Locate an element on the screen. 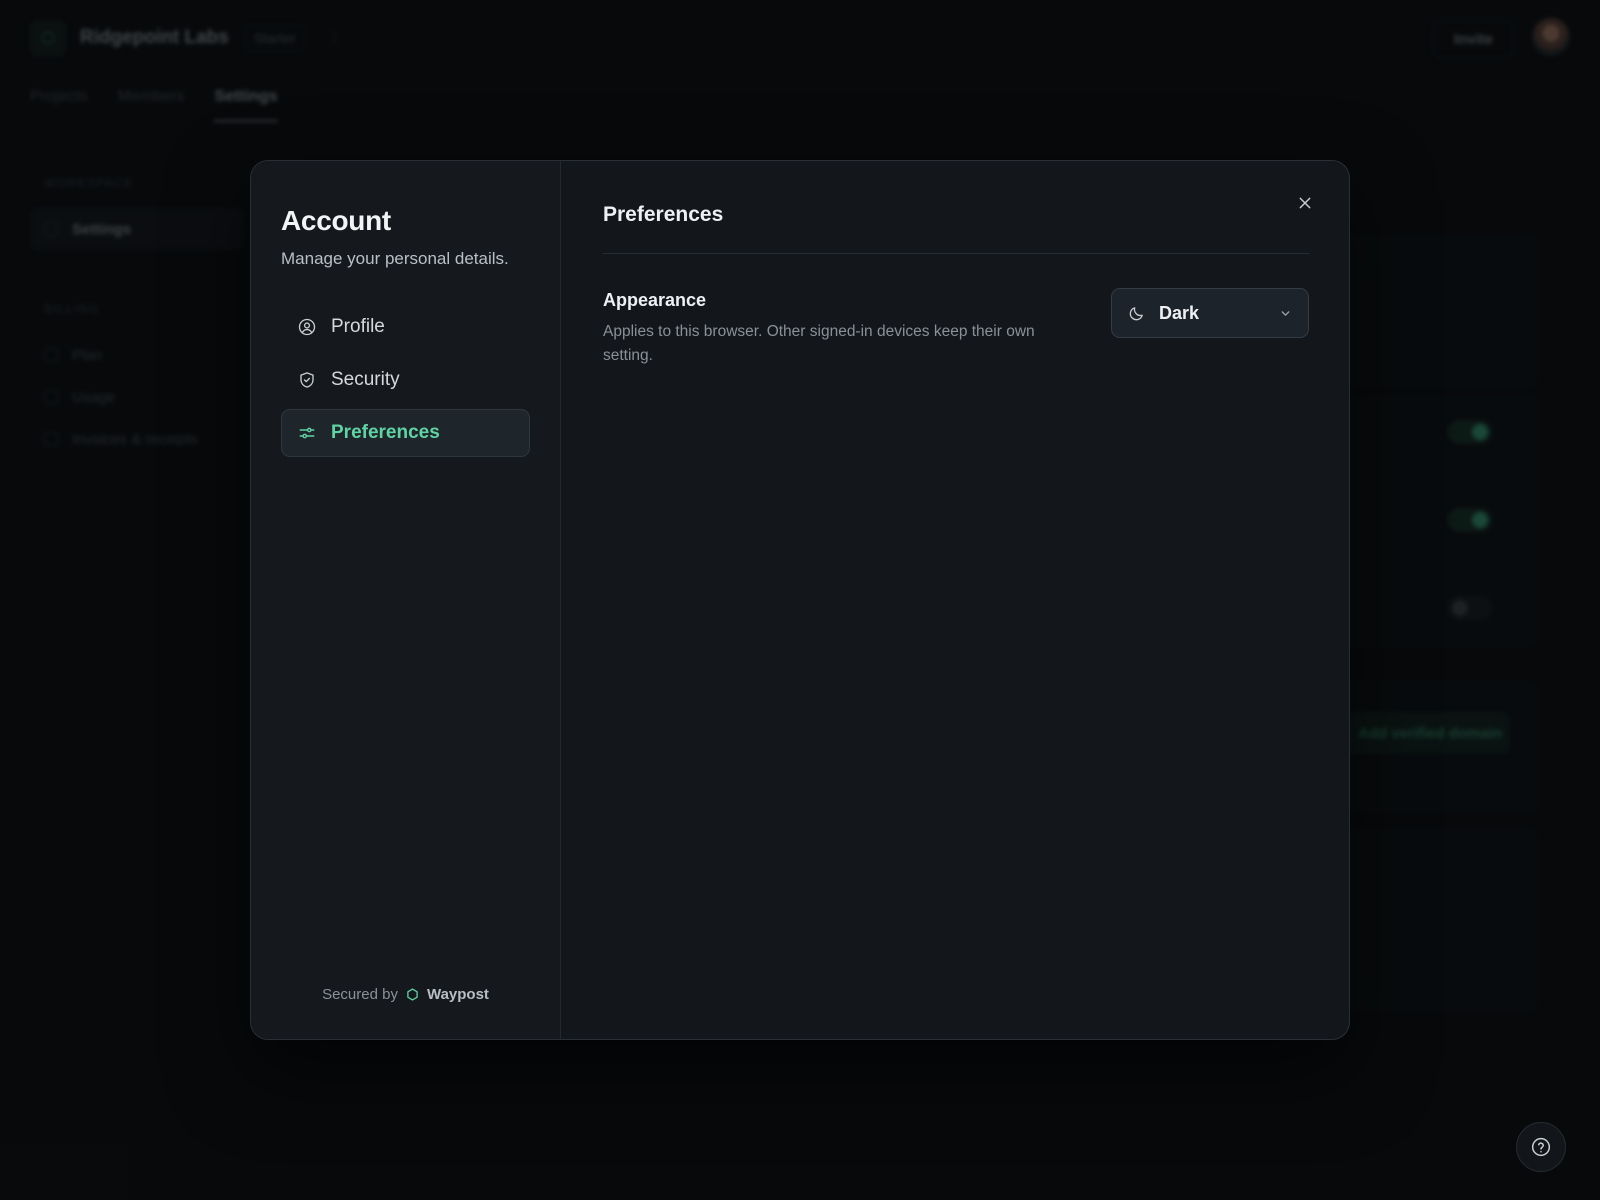  section-title: Preferences is located at coordinates (663, 214).